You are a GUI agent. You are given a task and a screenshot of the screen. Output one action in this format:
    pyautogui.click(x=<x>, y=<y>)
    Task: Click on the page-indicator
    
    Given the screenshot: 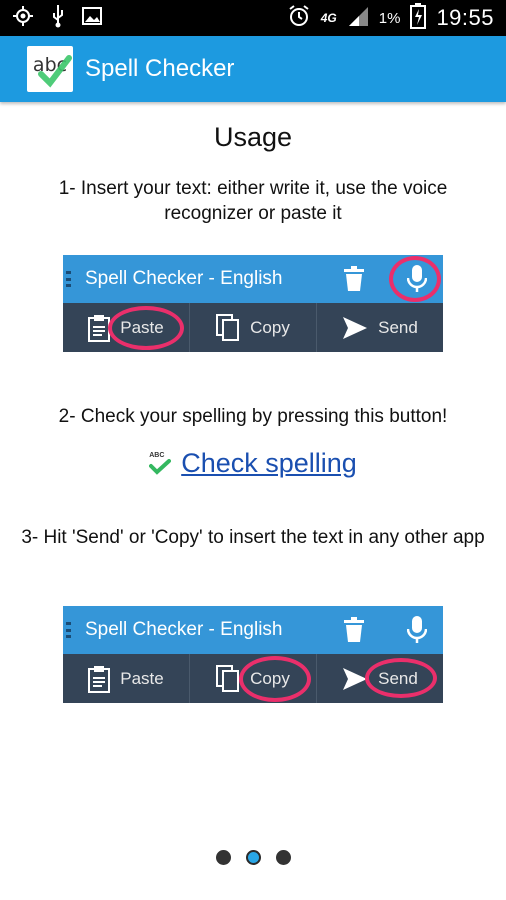 What is the action you would take?
    pyautogui.click(x=253, y=857)
    